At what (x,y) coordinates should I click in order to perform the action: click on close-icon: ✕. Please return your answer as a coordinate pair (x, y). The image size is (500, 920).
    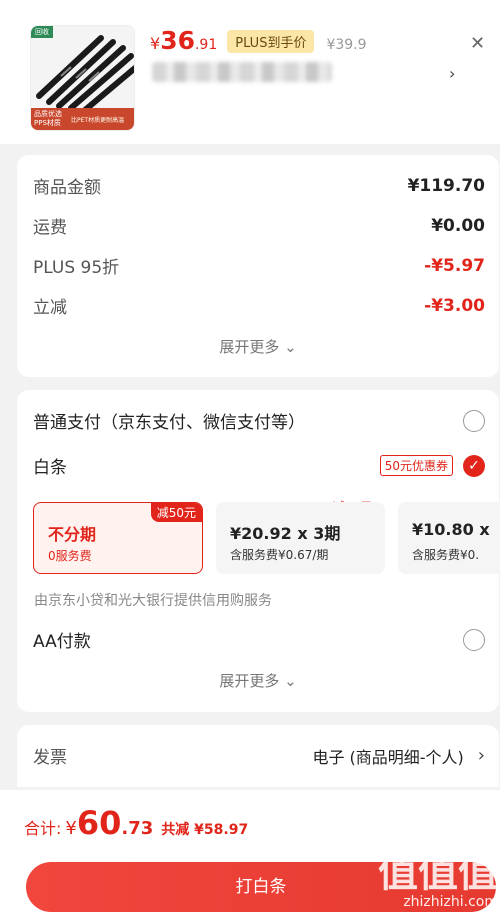
    Looking at the image, I should click on (477, 43).